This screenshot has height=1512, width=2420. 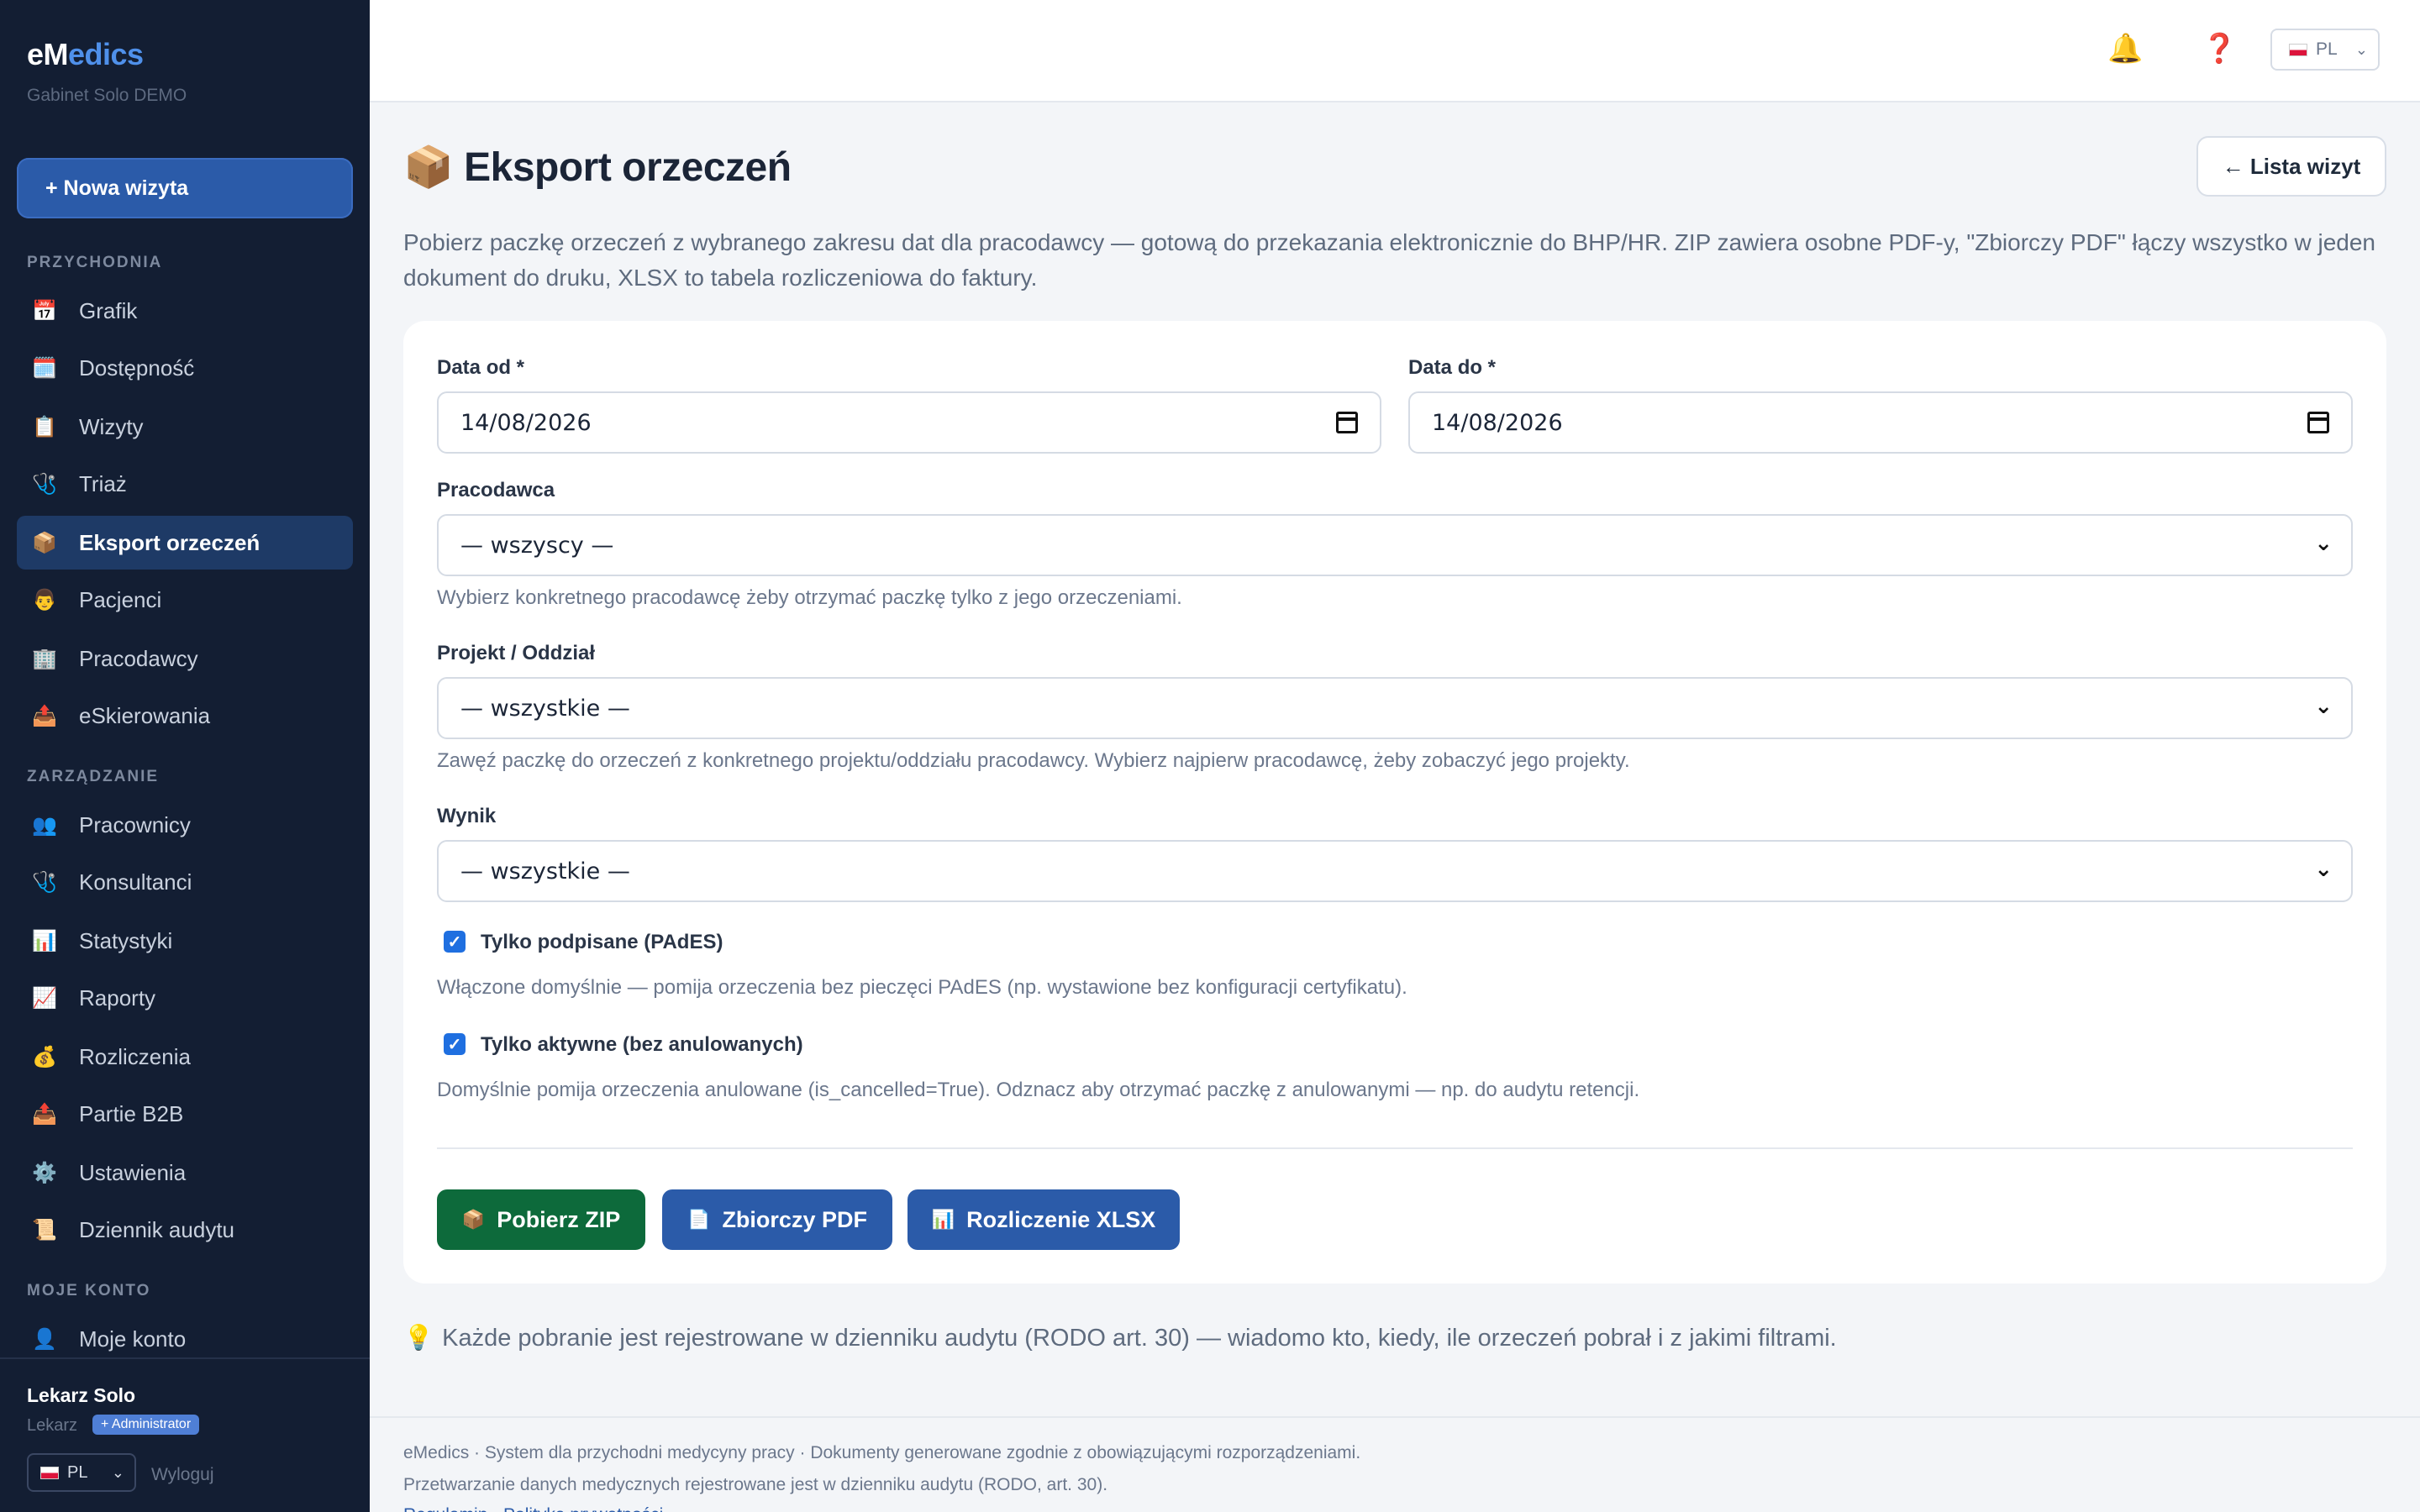 I want to click on user-name: Lekarz Solo, so click(x=81, y=1395).